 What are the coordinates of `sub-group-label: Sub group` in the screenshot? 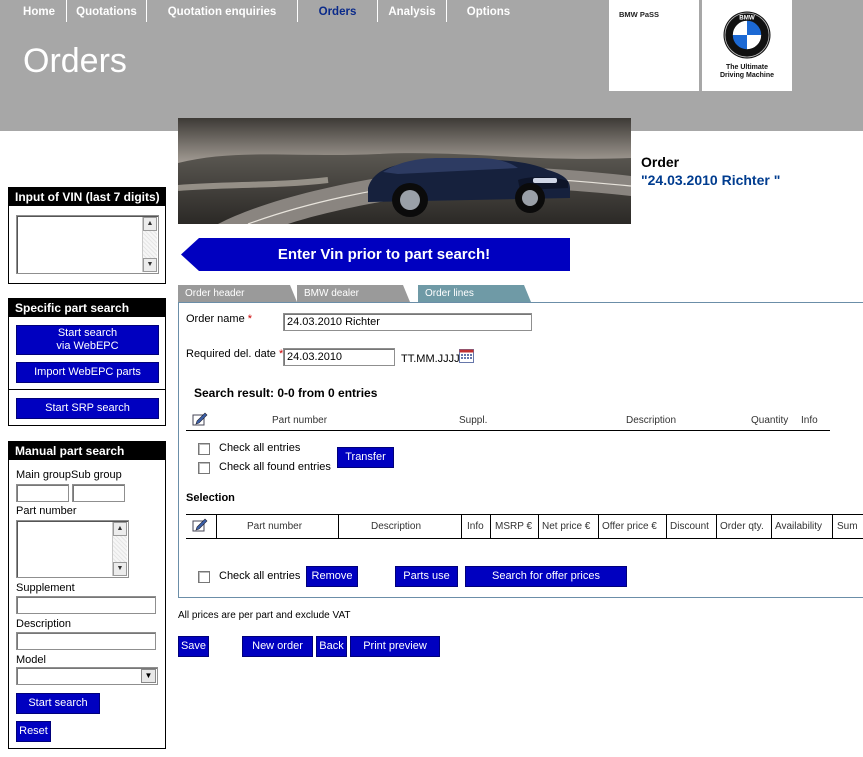 It's located at (96, 475).